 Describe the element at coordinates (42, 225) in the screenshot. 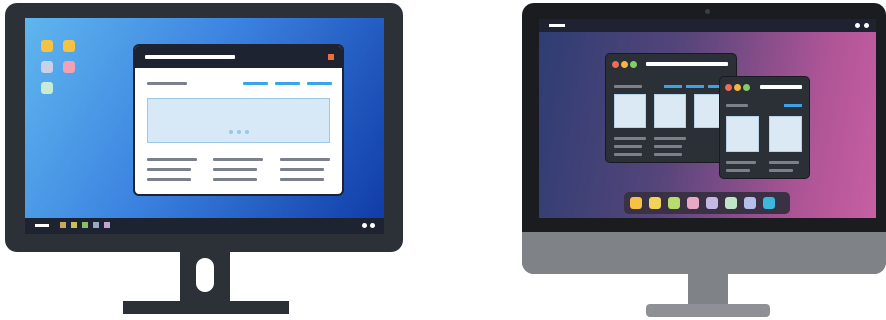

I see `start-menu-icon` at that location.